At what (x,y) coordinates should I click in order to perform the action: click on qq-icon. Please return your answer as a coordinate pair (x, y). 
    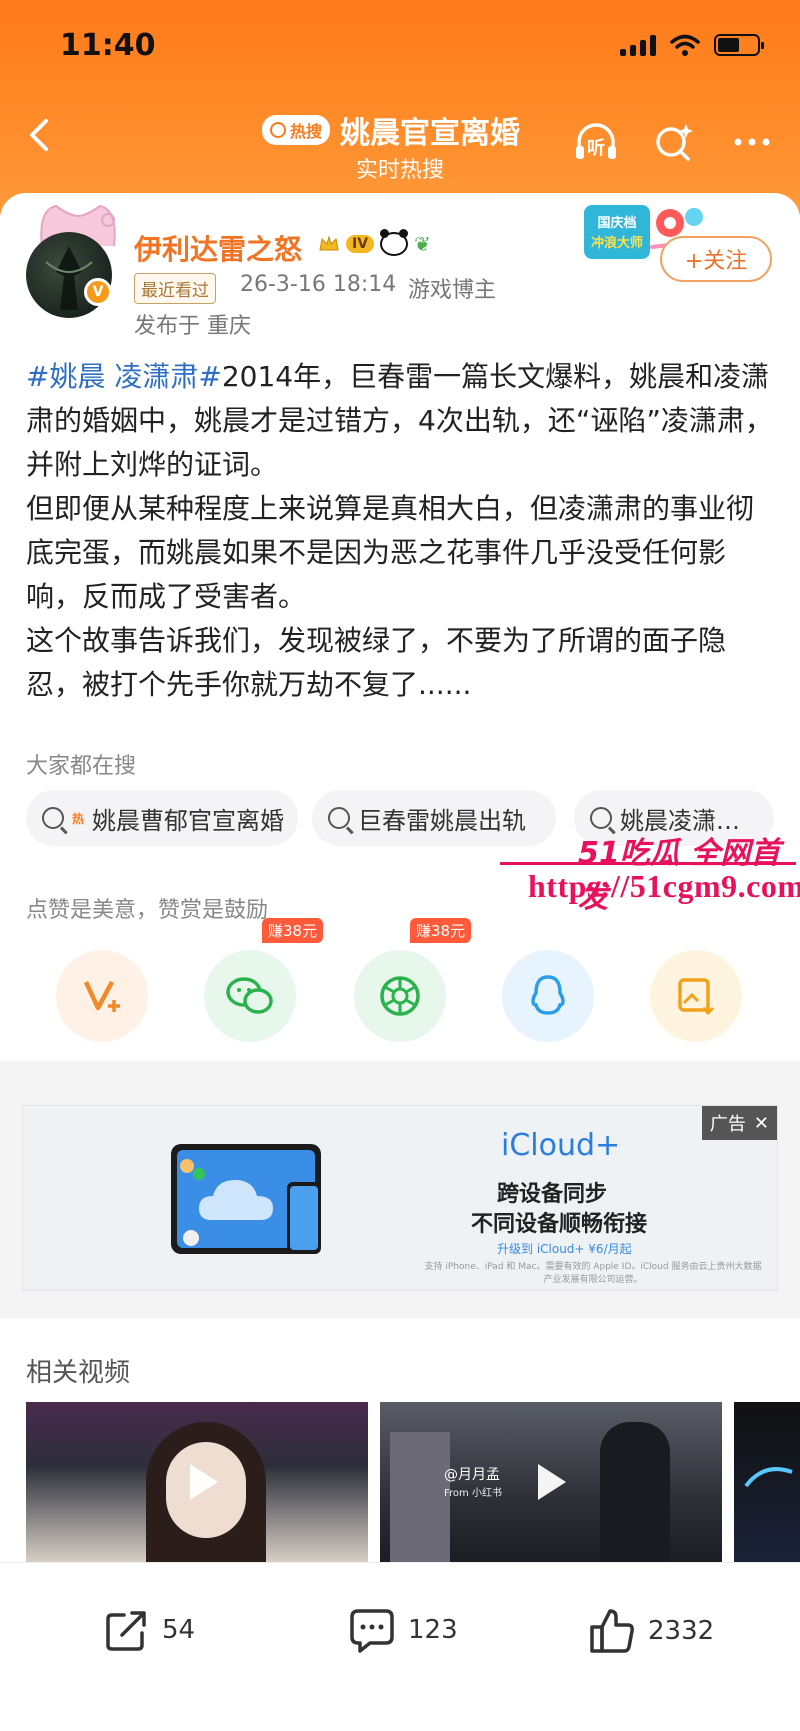
    Looking at the image, I should click on (548, 995).